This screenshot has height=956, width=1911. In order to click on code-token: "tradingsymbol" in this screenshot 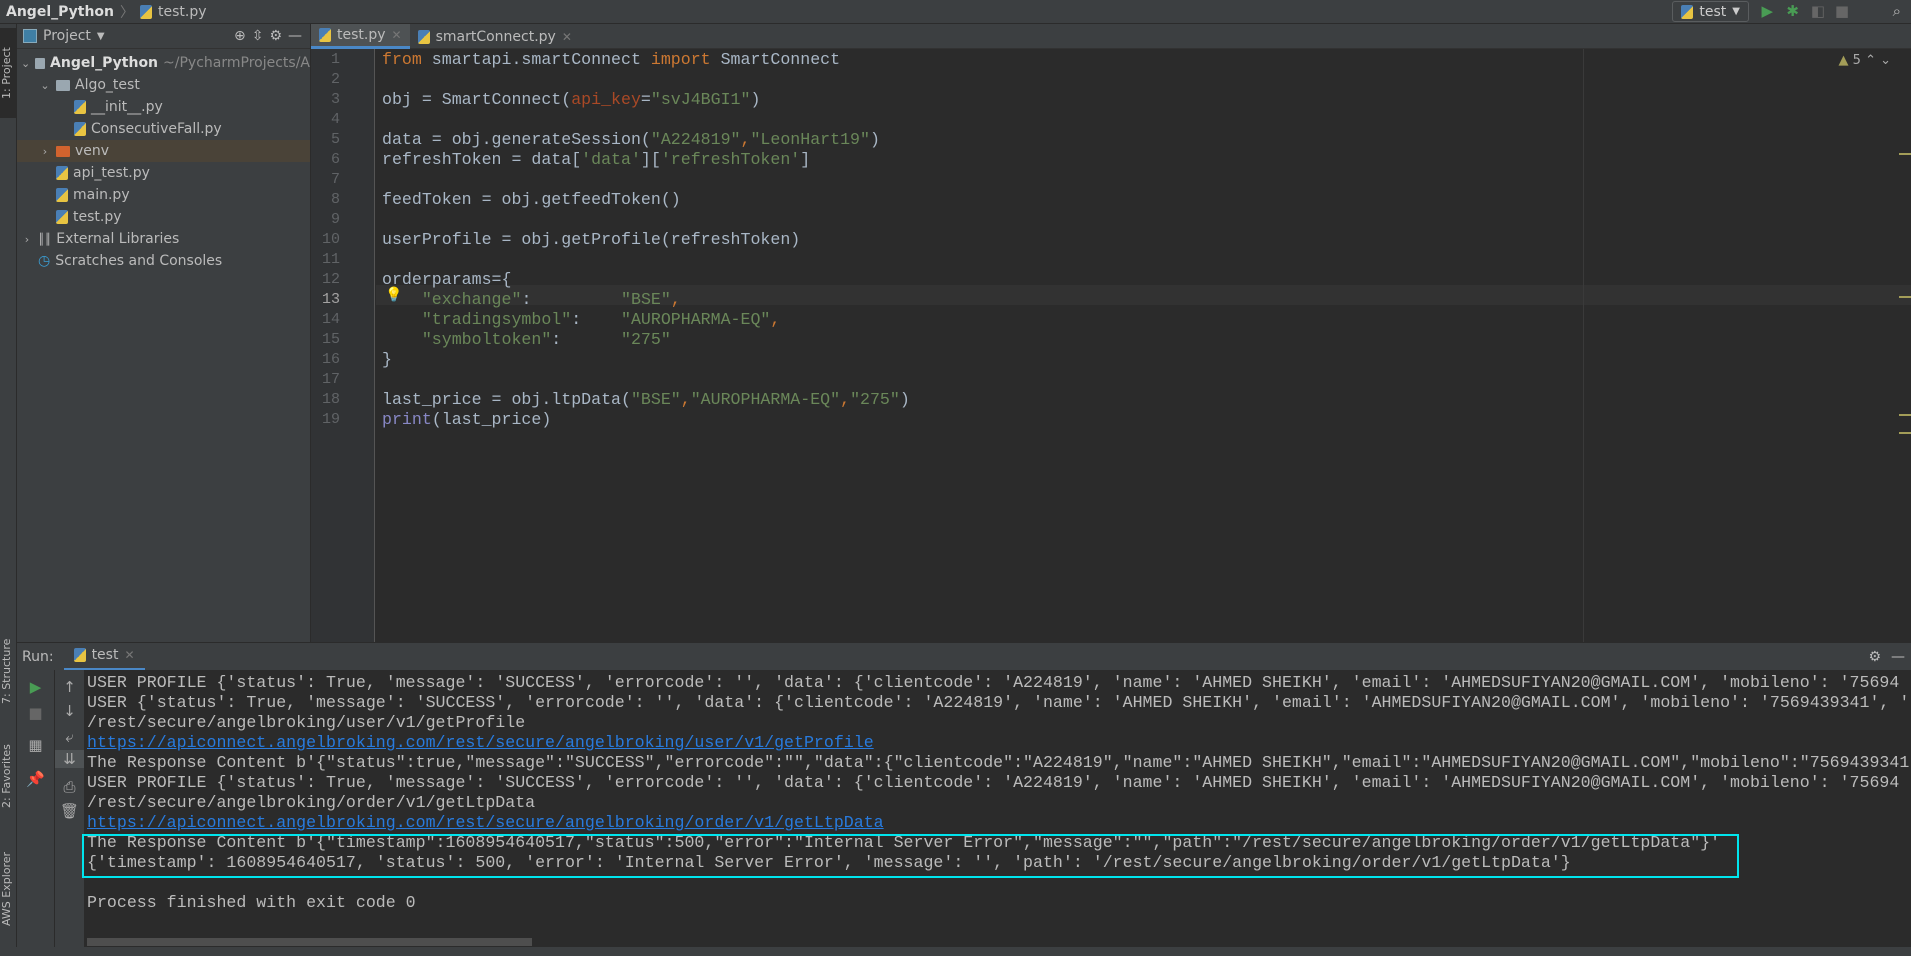, I will do `click(496, 319)`.